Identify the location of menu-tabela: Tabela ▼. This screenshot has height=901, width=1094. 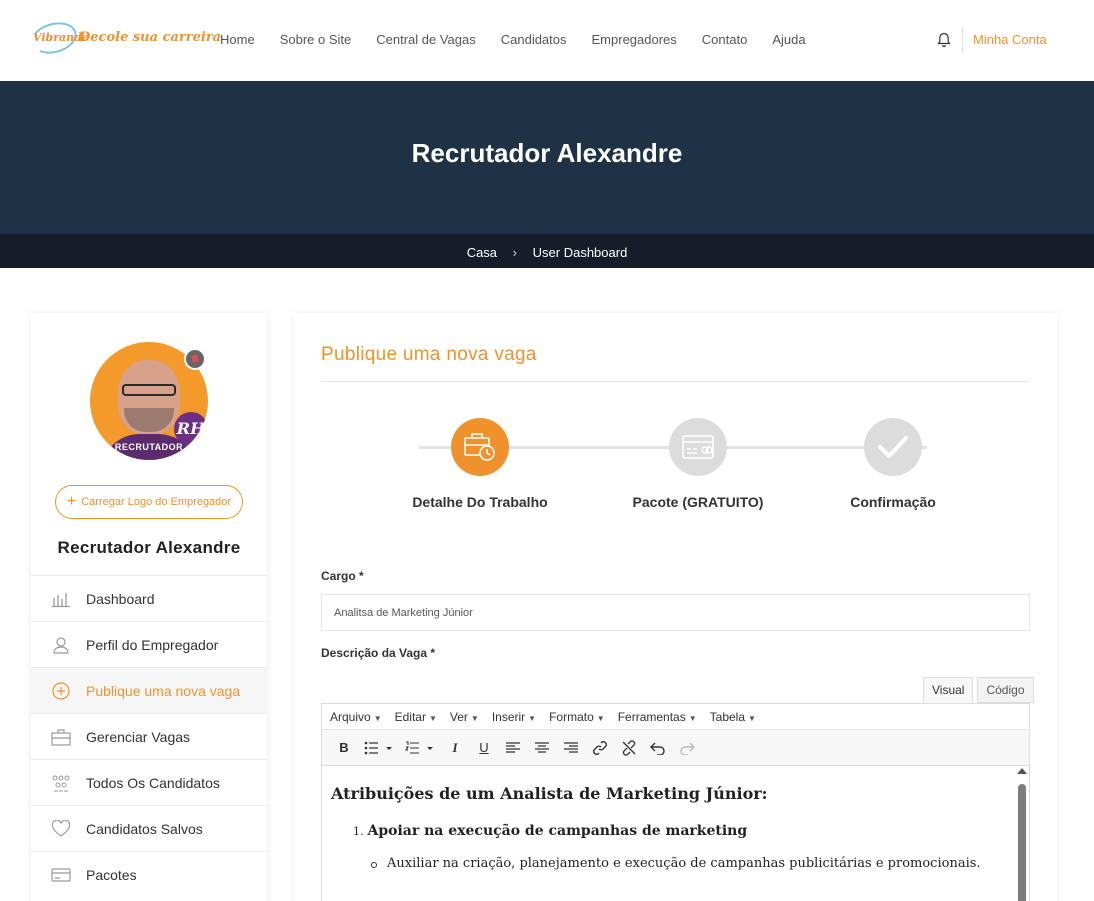
(733, 717).